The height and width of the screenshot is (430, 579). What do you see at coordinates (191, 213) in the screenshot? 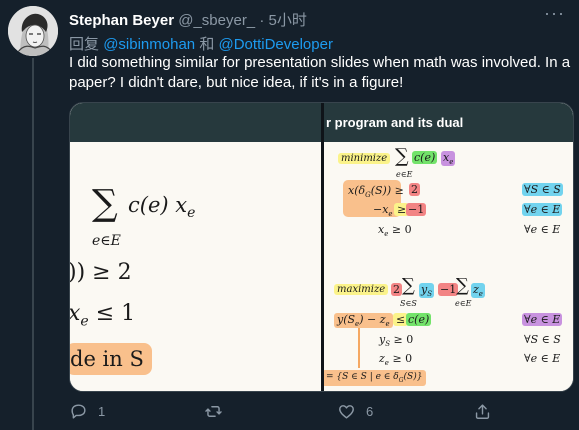
I see `objective-subscript: e` at bounding box center [191, 213].